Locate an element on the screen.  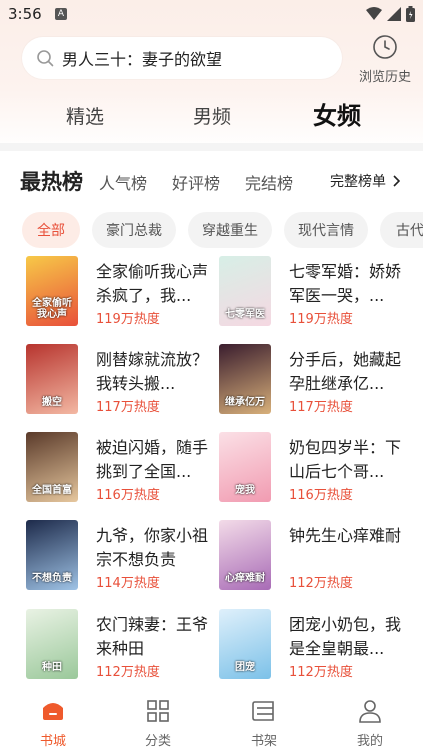
channel-tabs: 精选 男频 女频 is located at coordinates (211, 114).